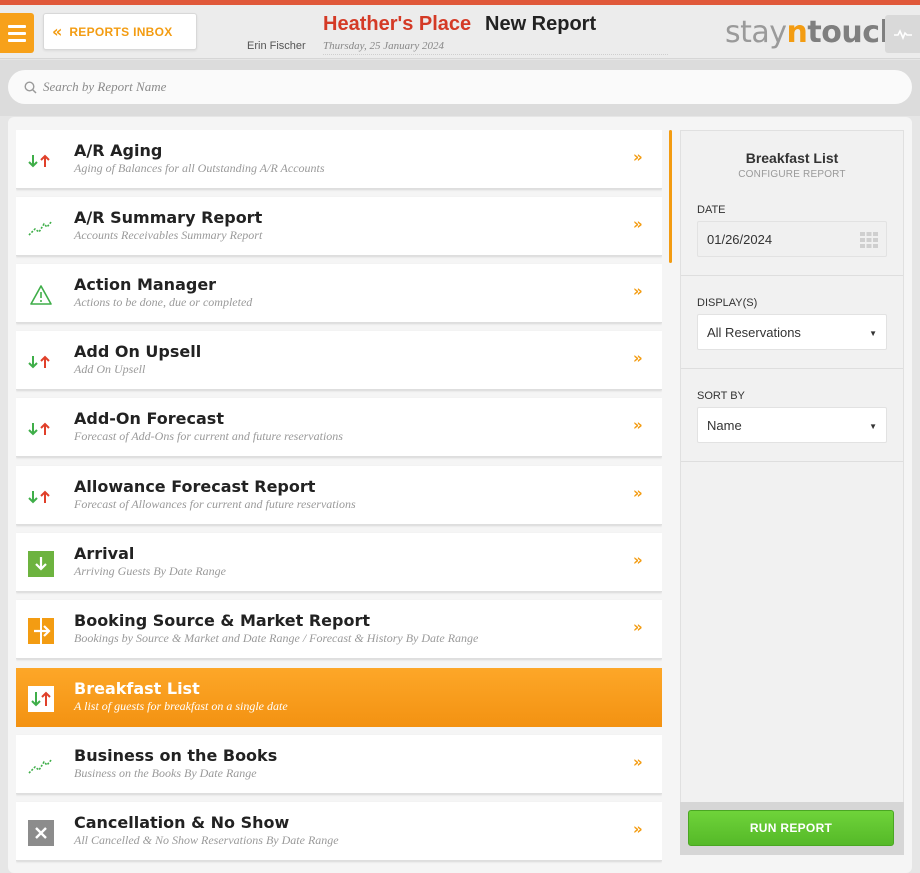 The image size is (920, 873). I want to click on menu-button, so click(17, 33).